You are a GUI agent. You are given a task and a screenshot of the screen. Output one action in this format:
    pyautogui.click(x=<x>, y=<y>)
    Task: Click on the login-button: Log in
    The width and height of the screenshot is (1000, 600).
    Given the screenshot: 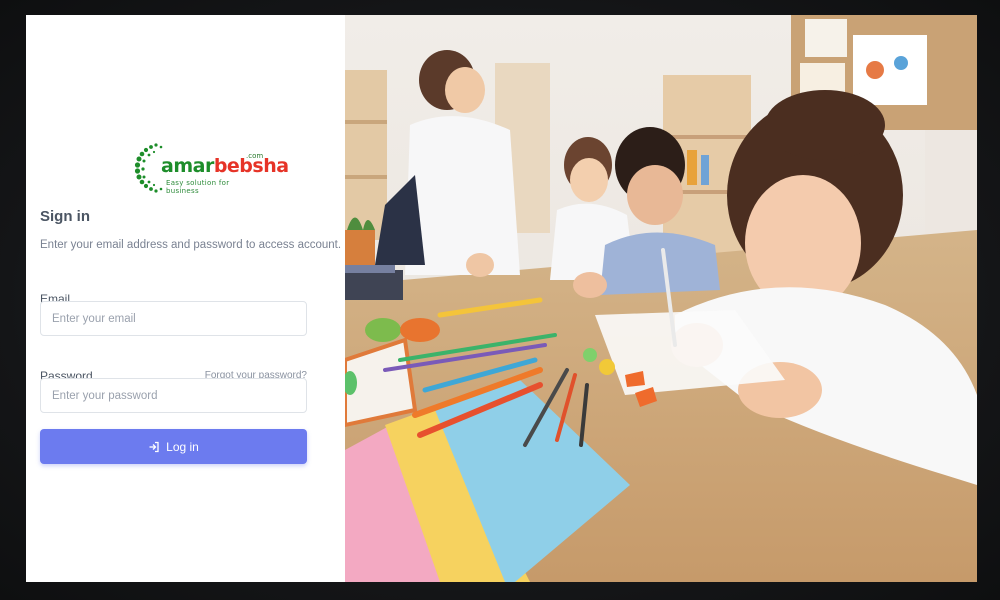 What is the action you would take?
    pyautogui.click(x=173, y=446)
    